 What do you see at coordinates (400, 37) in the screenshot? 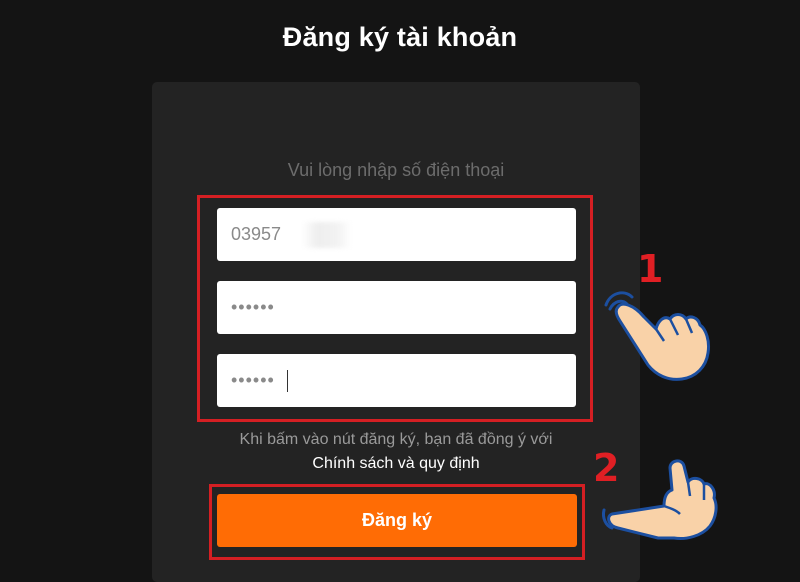
I see `page-title: Đăng ký tài khoản` at bounding box center [400, 37].